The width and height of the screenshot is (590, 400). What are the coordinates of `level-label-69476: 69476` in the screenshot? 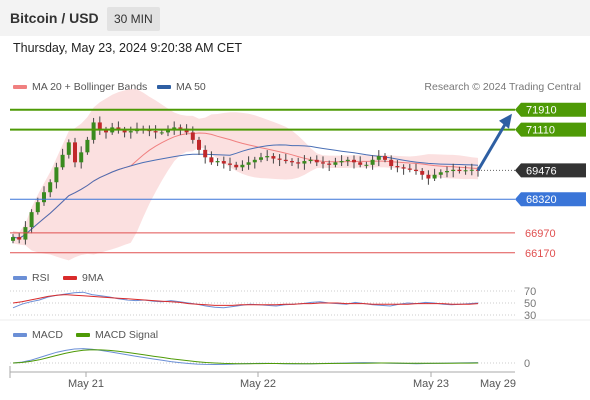 It's located at (541, 171).